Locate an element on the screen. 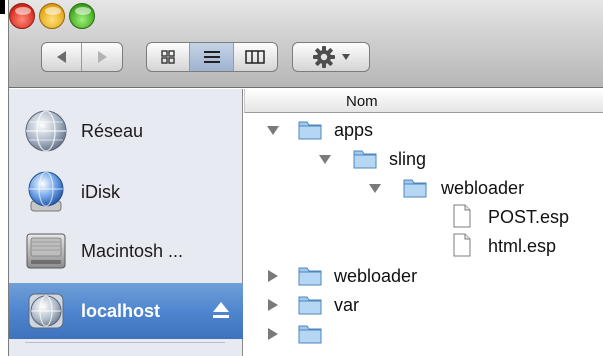 This screenshot has height=356, width=603. column-header-label: Nom is located at coordinates (362, 101).